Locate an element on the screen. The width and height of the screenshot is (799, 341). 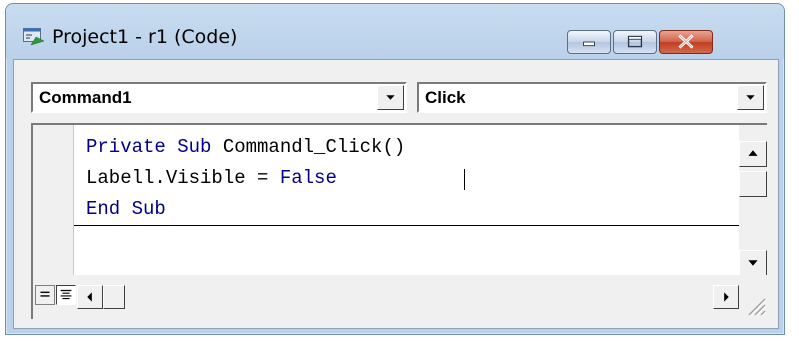
code-line: Private Sub Commandl_Click() is located at coordinates (245, 147).